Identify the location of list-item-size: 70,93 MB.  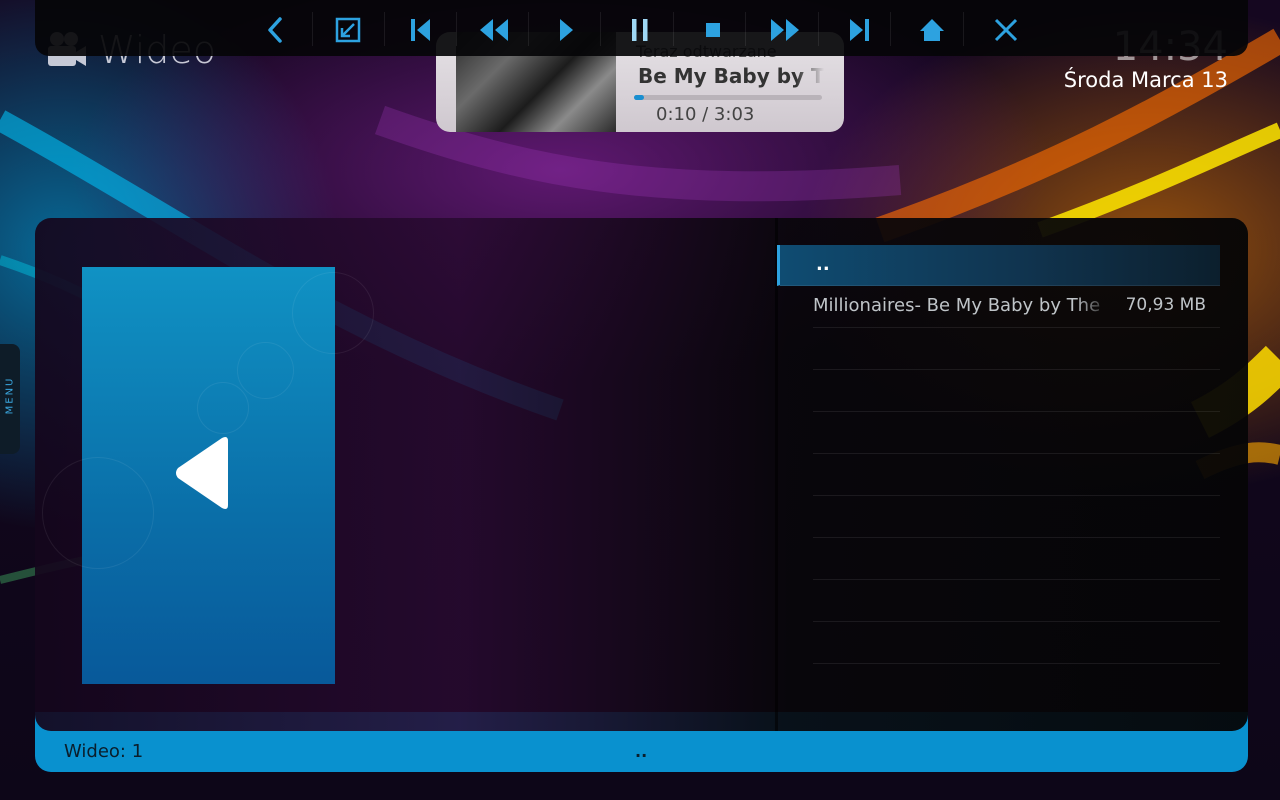
(1165, 305).